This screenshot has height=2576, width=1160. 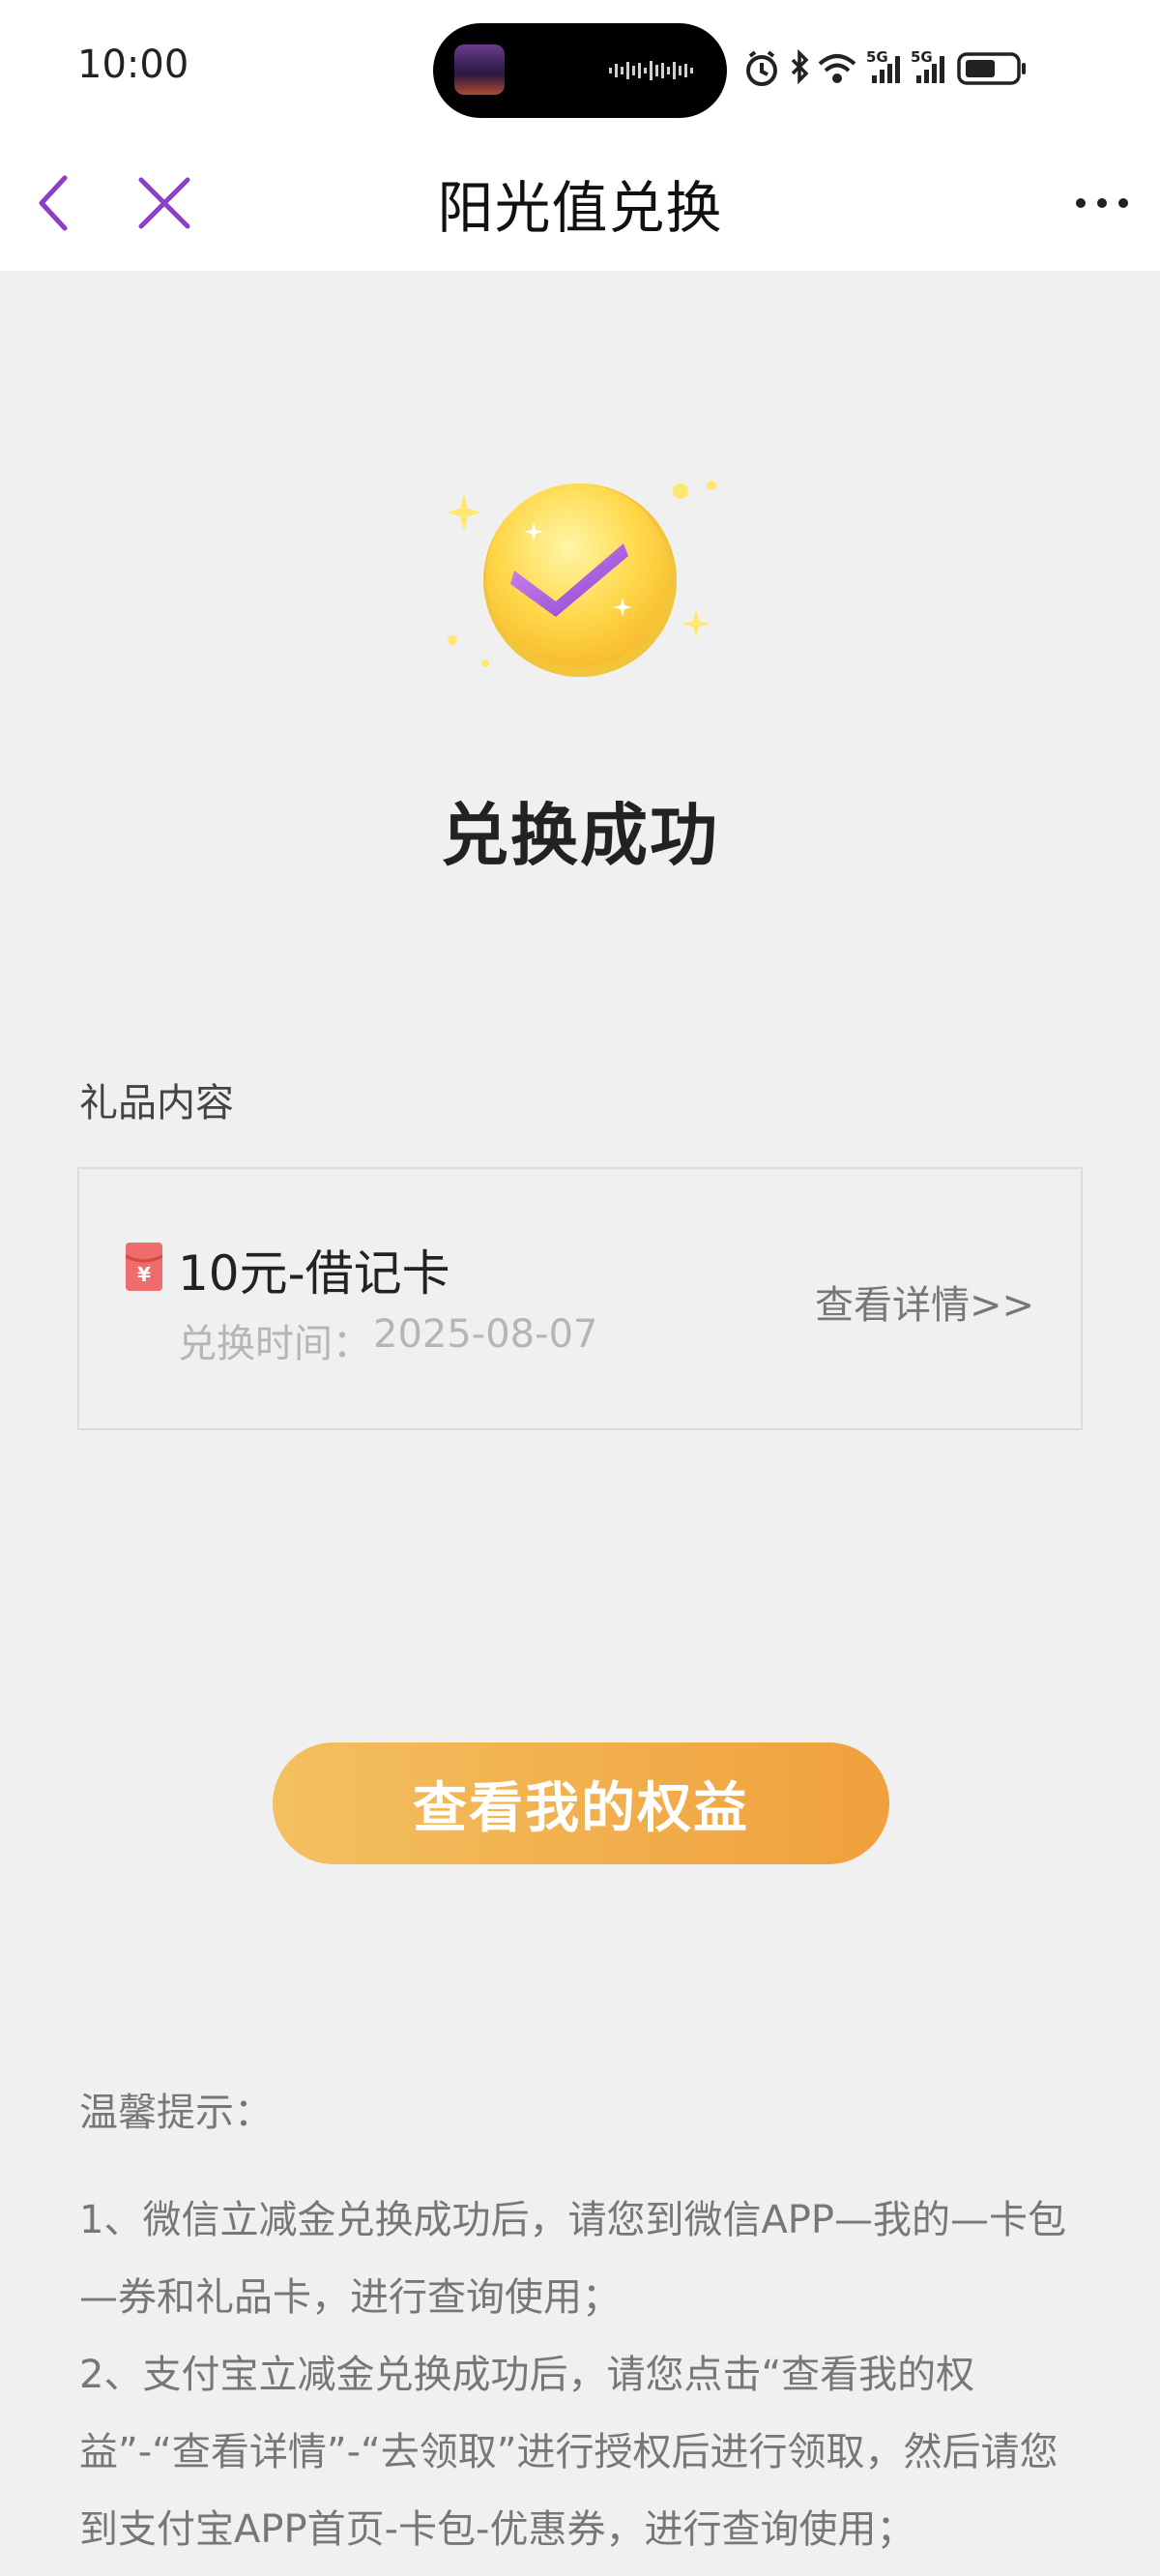 What do you see at coordinates (486, 1334) in the screenshot?
I see `exchange-time-value: 2025-08-07` at bounding box center [486, 1334].